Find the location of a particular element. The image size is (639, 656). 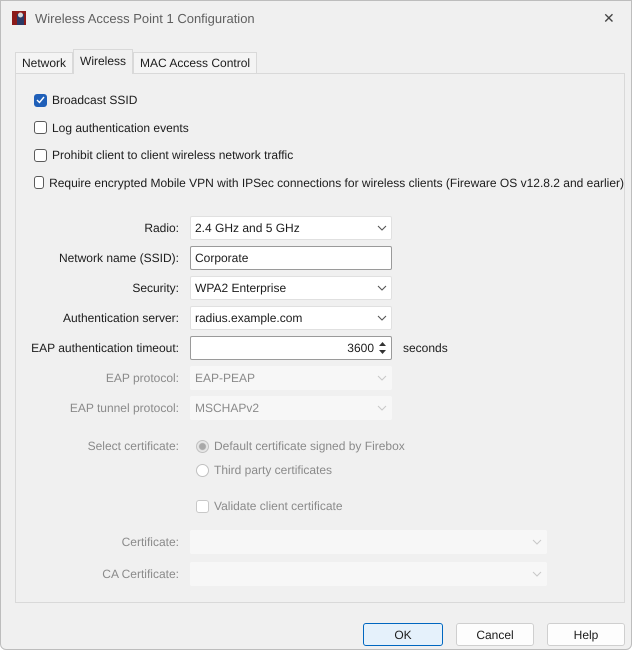

field-label: Network name (SSID): is located at coordinates (118, 258).